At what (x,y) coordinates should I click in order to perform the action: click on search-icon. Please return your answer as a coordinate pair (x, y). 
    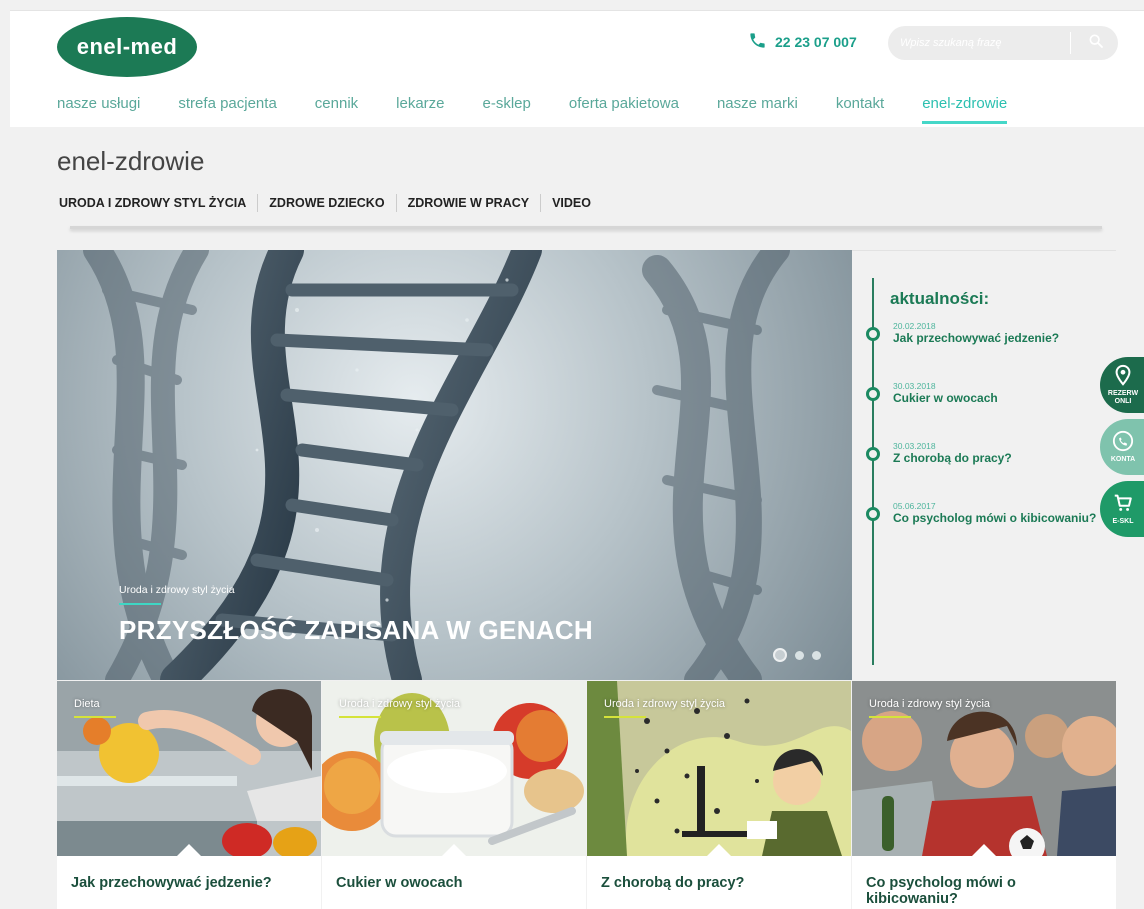
    Looking at the image, I should click on (1096, 43).